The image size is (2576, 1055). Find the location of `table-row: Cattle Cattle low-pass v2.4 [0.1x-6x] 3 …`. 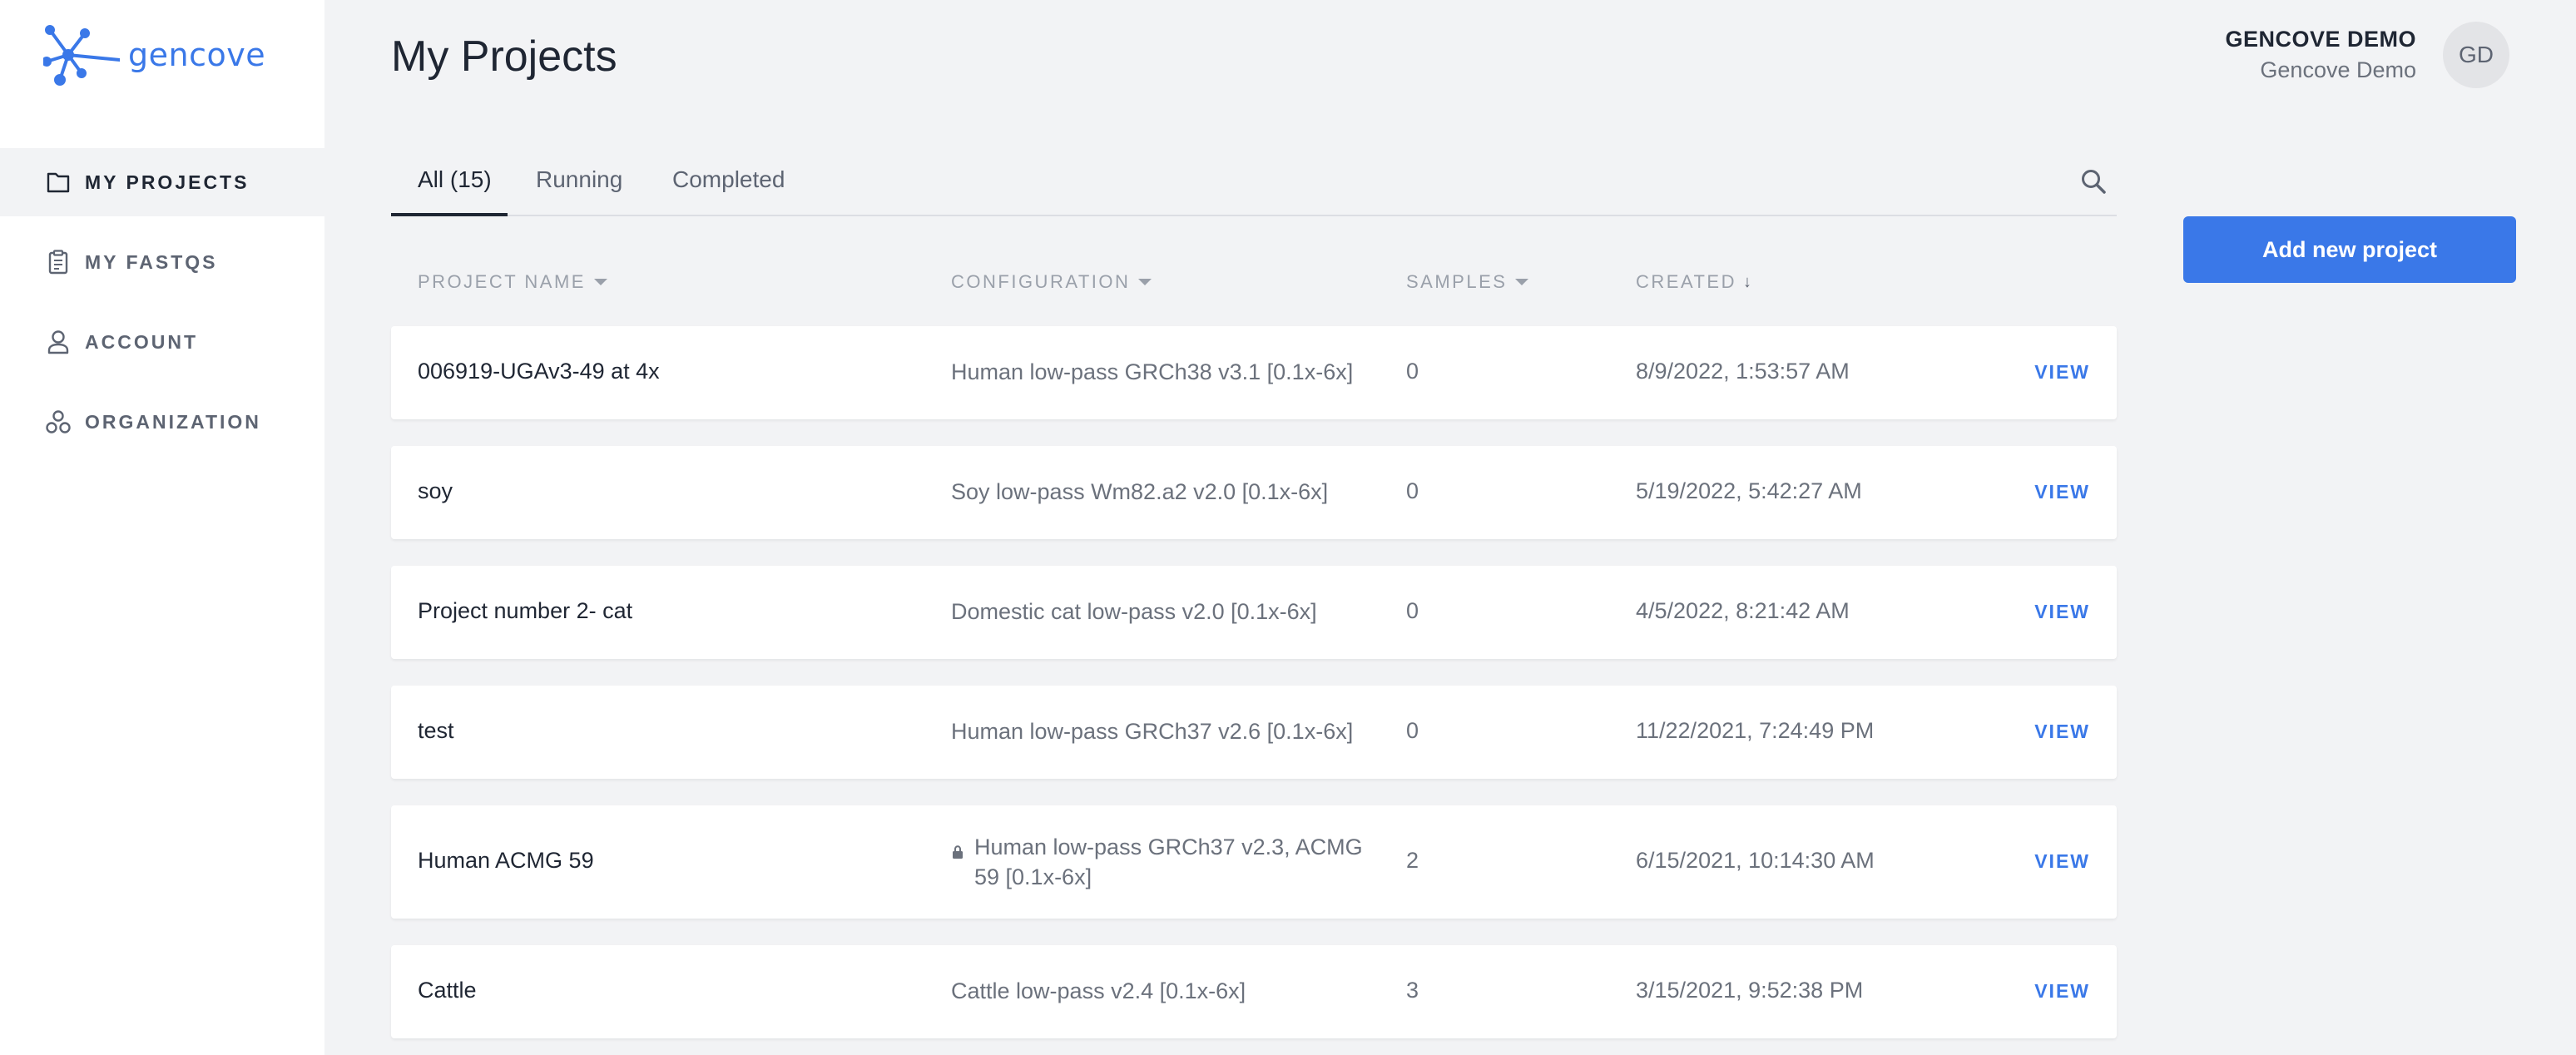

table-row: Cattle Cattle low-pass v2.4 [0.1x-6x] 3 … is located at coordinates (1254, 991).